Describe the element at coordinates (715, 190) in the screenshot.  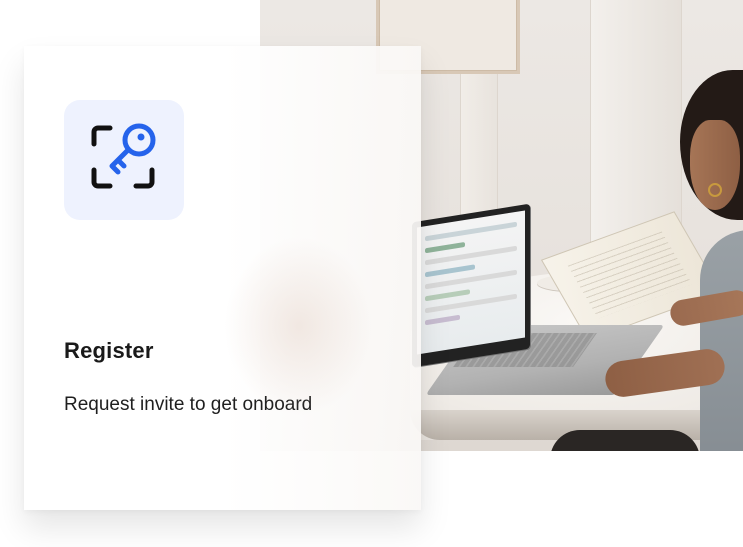
I see `earring` at that location.